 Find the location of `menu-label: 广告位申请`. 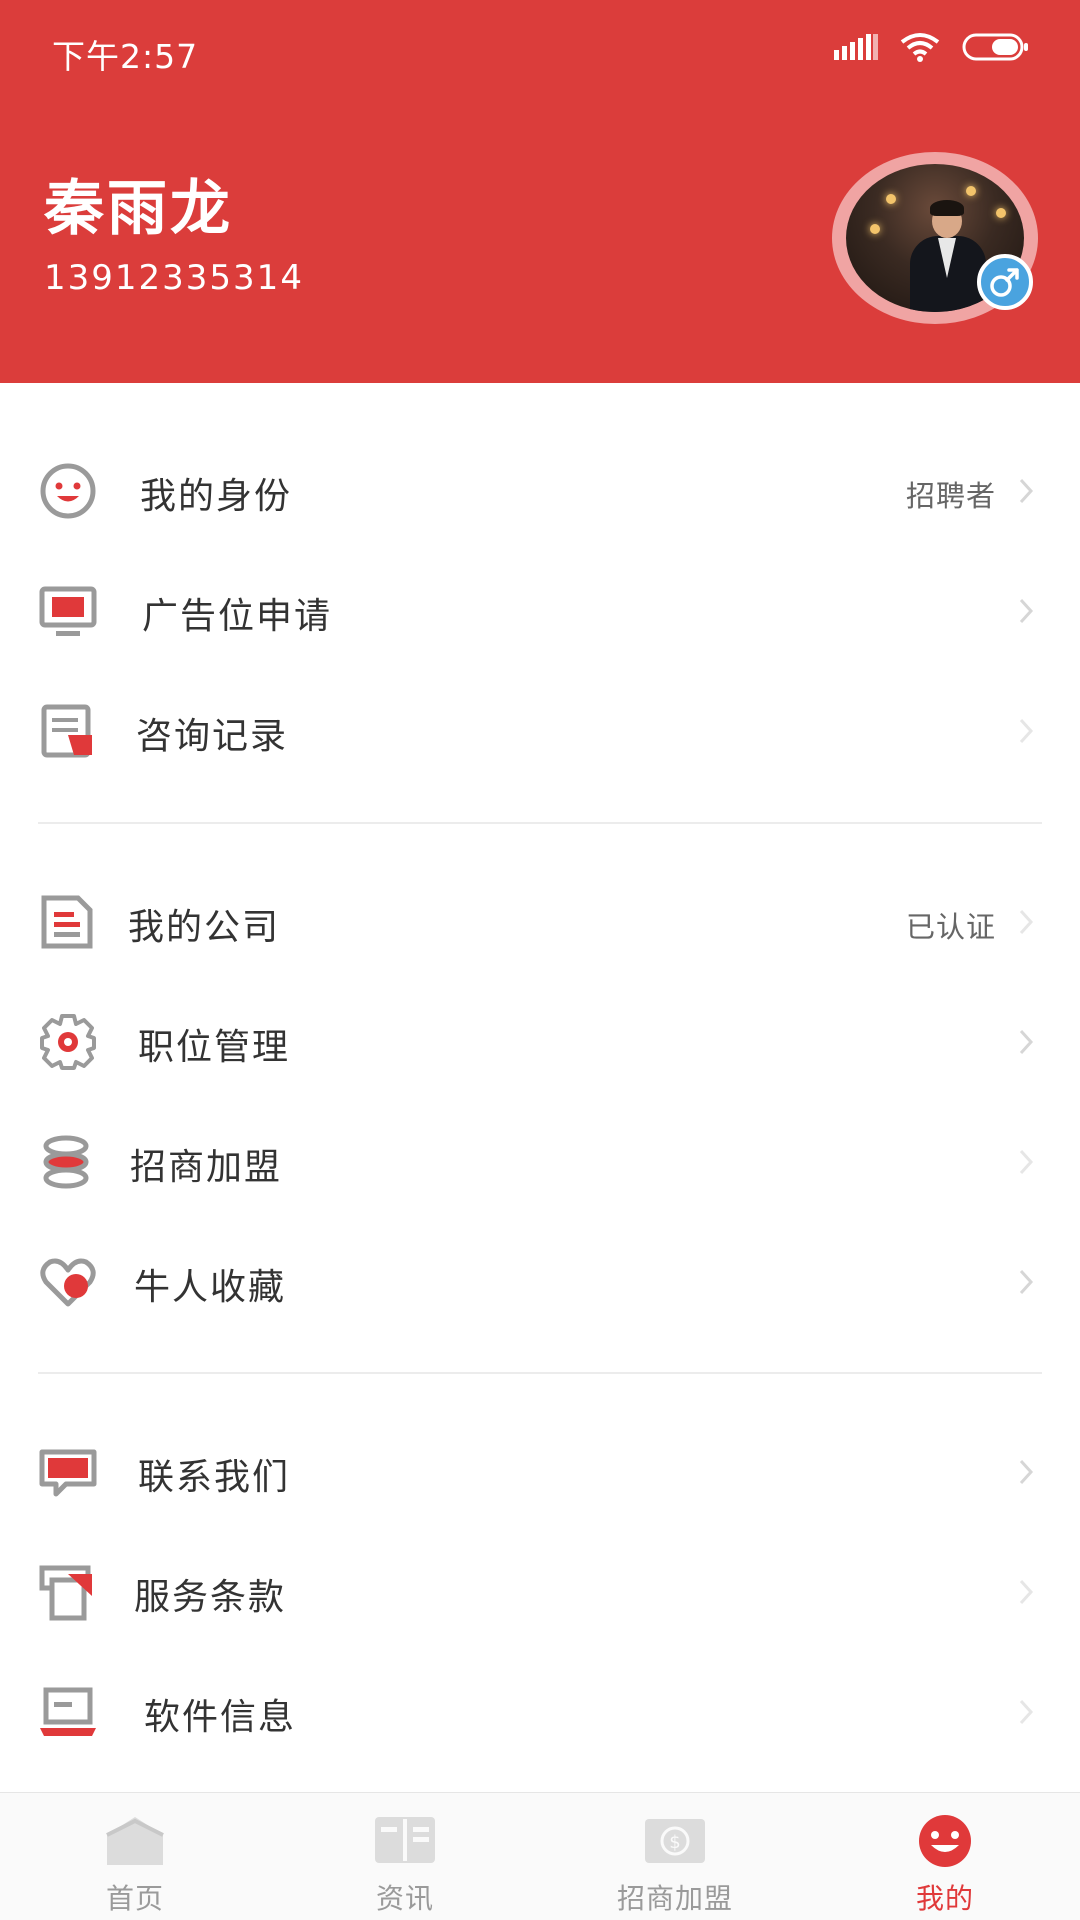

menu-label: 广告位申请 is located at coordinates (237, 616).